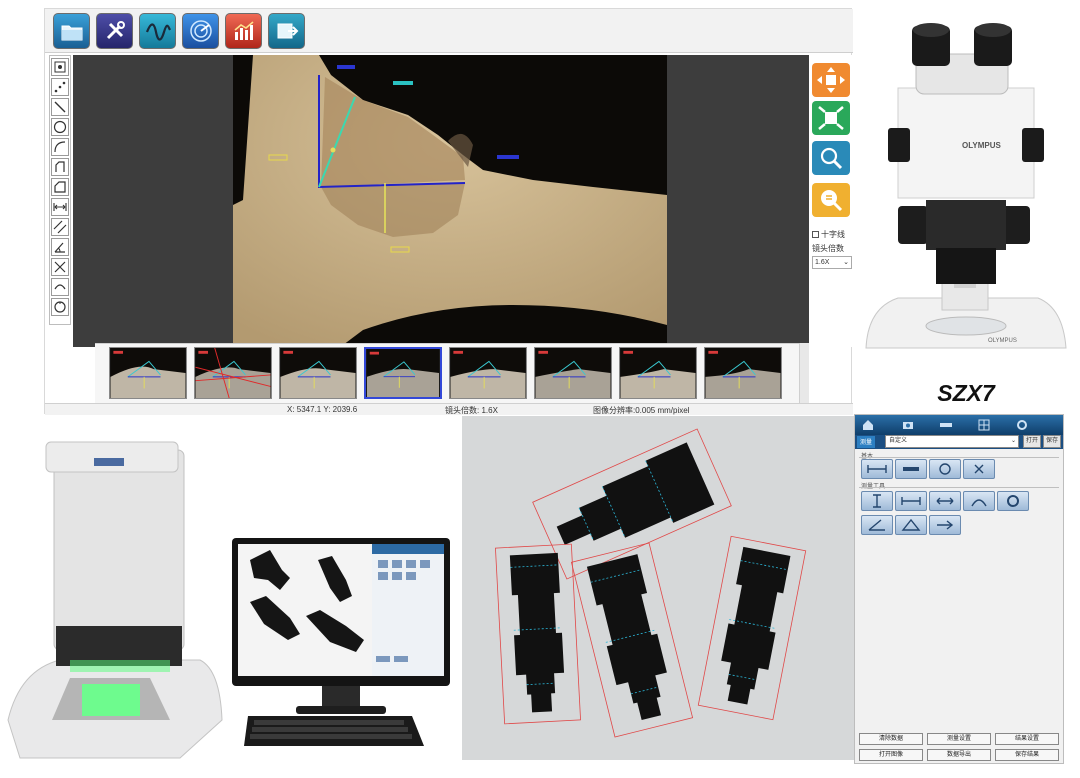  Describe the element at coordinates (641, 410) in the screenshot. I see `pixel-scale-readout: 图像分辨率:0.005 mm/pixel` at that location.